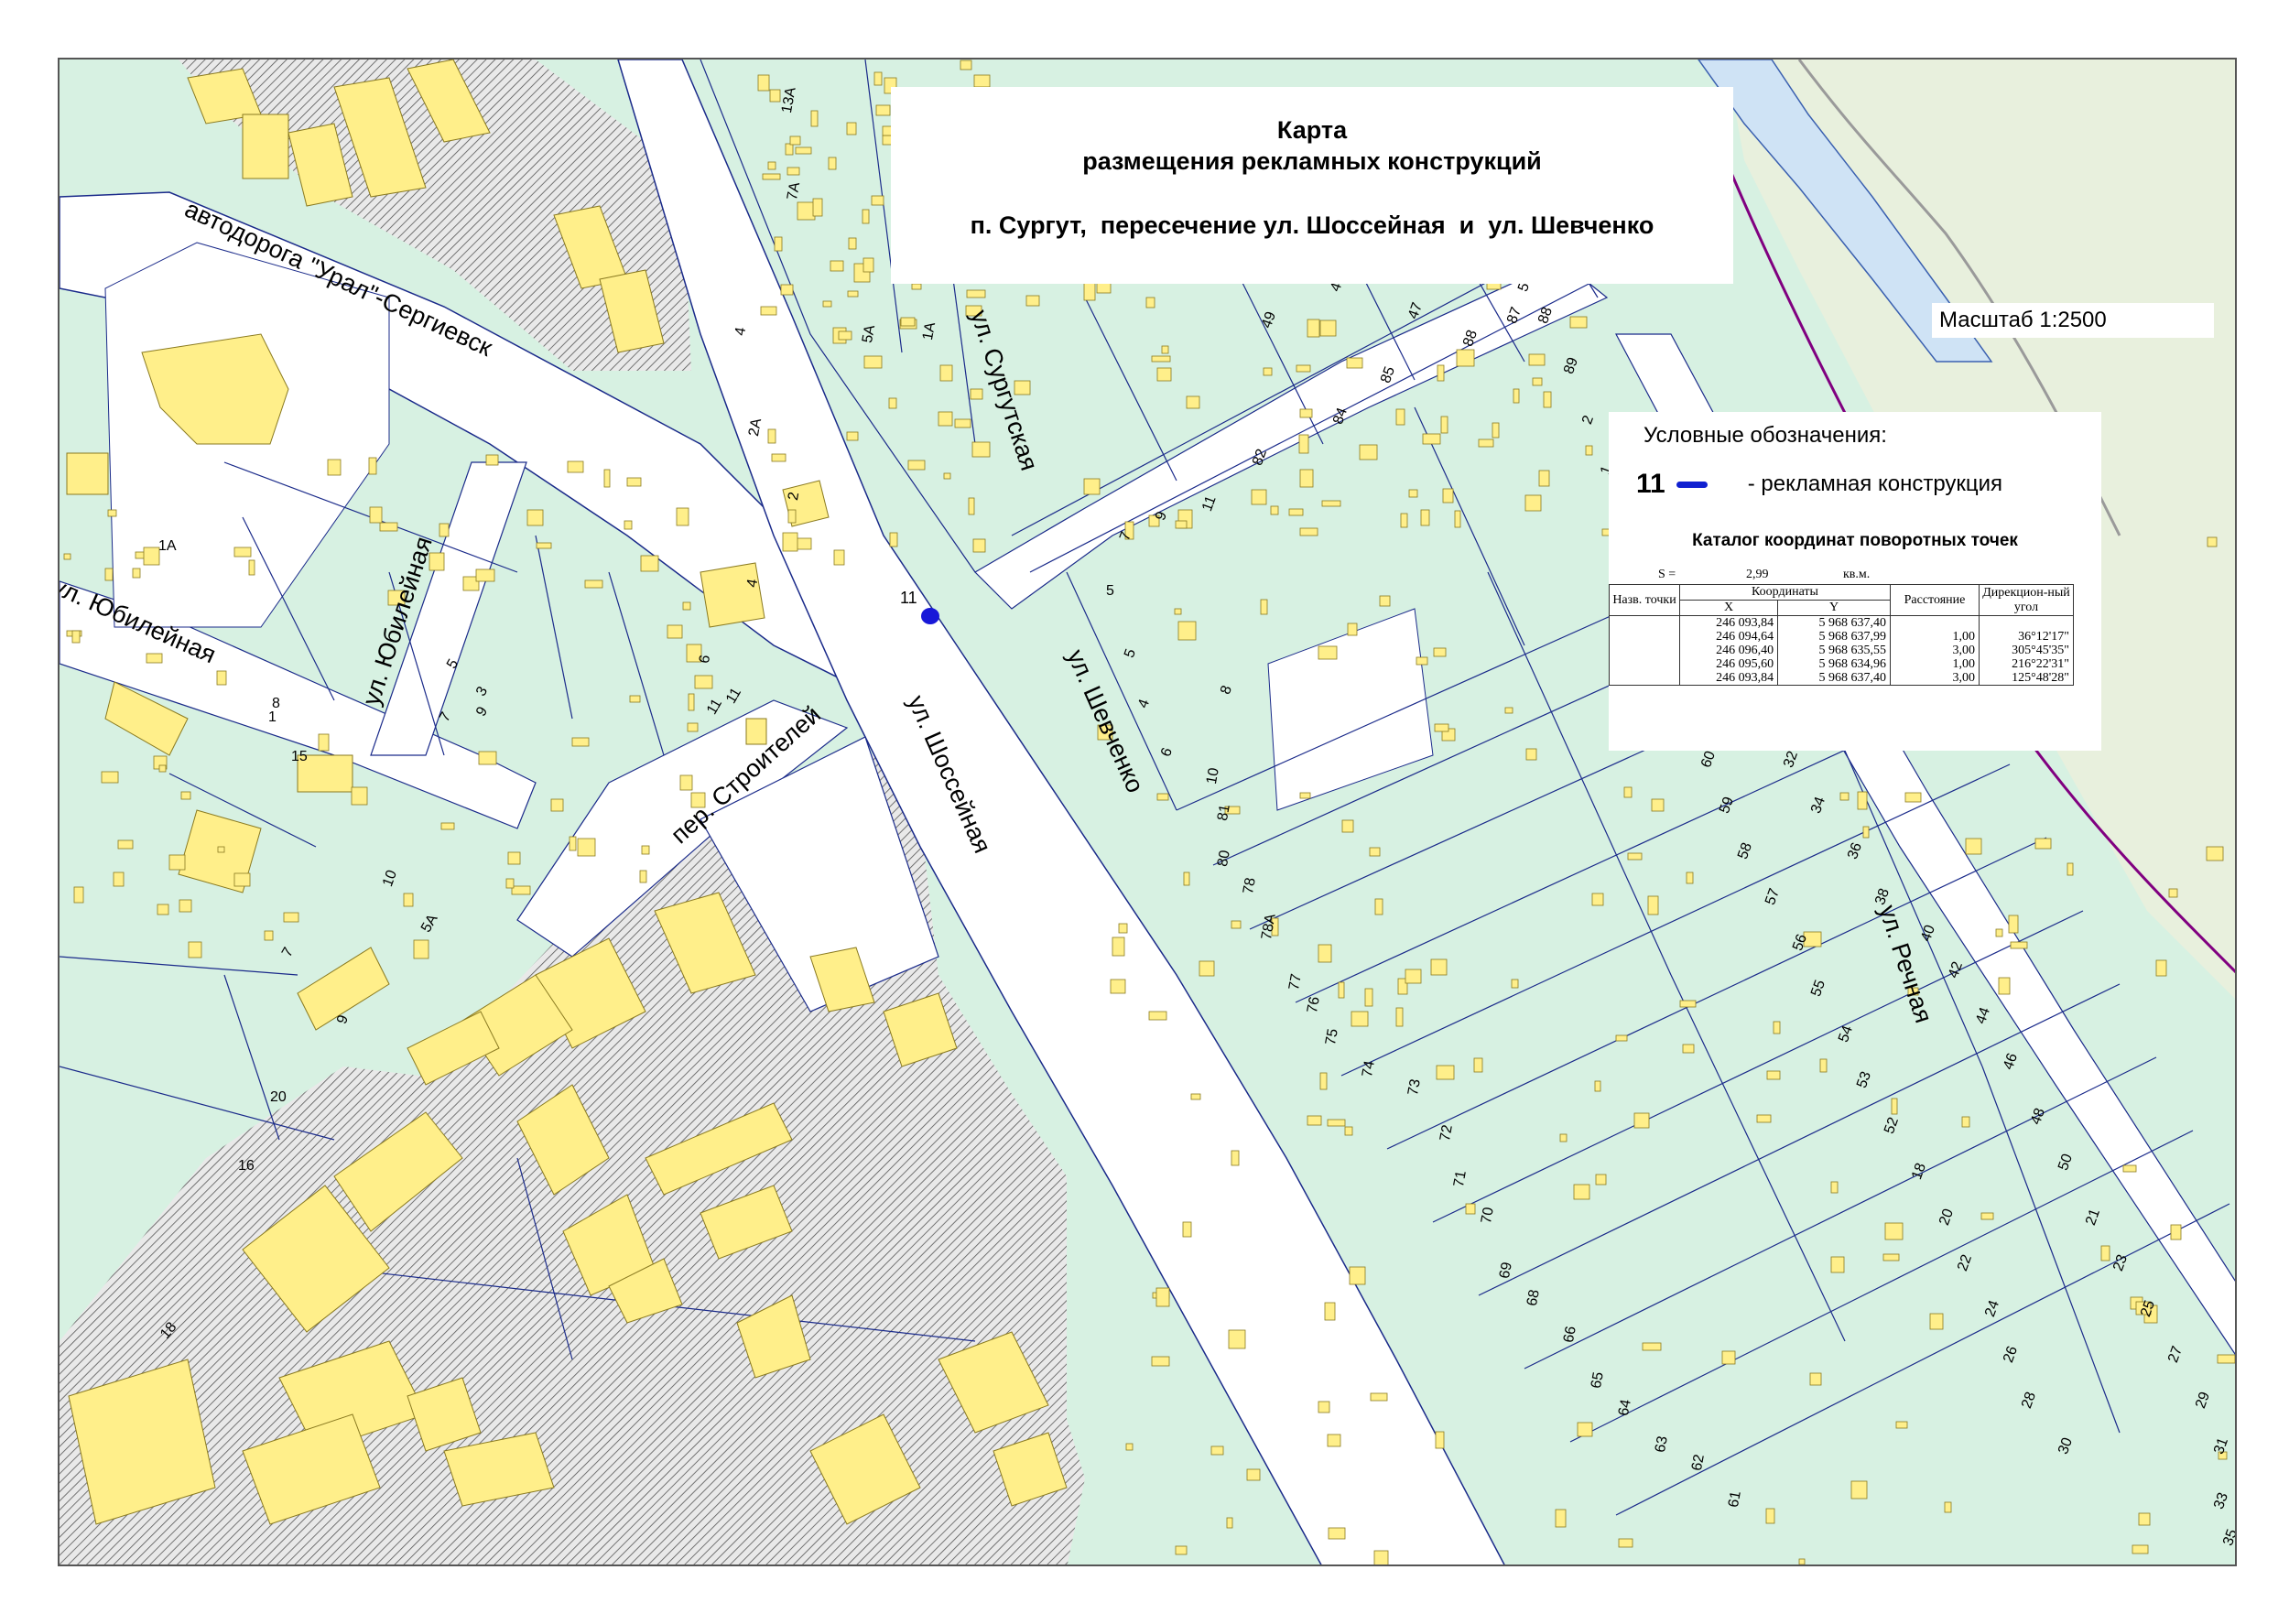 The height and width of the screenshot is (1624, 2289). What do you see at coordinates (1414, 1087) in the screenshot?
I see `lot-number-label: 73` at bounding box center [1414, 1087].